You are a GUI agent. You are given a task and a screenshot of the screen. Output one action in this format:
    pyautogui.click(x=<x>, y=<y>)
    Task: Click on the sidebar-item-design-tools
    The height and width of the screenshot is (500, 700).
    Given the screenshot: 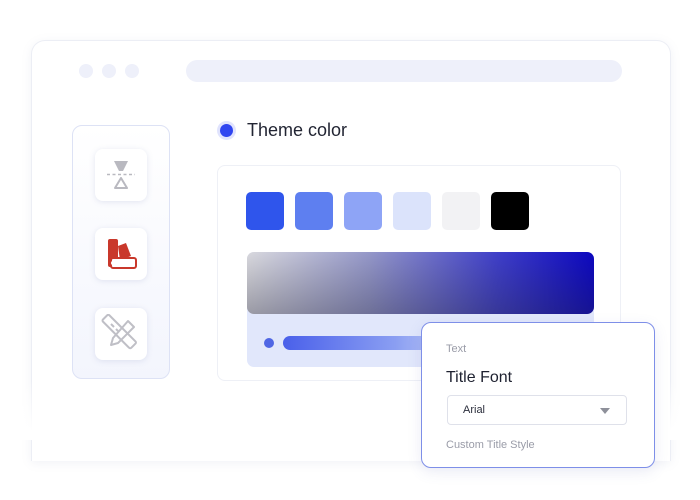 What is the action you would take?
    pyautogui.click(x=121, y=334)
    